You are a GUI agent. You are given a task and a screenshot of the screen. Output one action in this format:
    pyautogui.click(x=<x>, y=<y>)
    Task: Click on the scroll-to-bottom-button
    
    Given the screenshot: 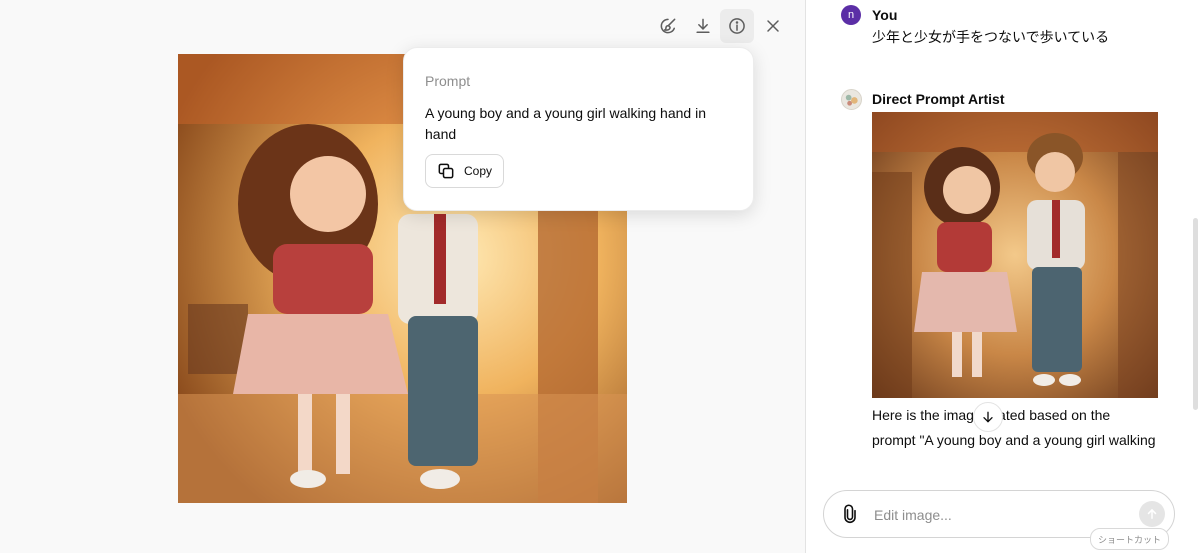 What is the action you would take?
    pyautogui.click(x=988, y=417)
    